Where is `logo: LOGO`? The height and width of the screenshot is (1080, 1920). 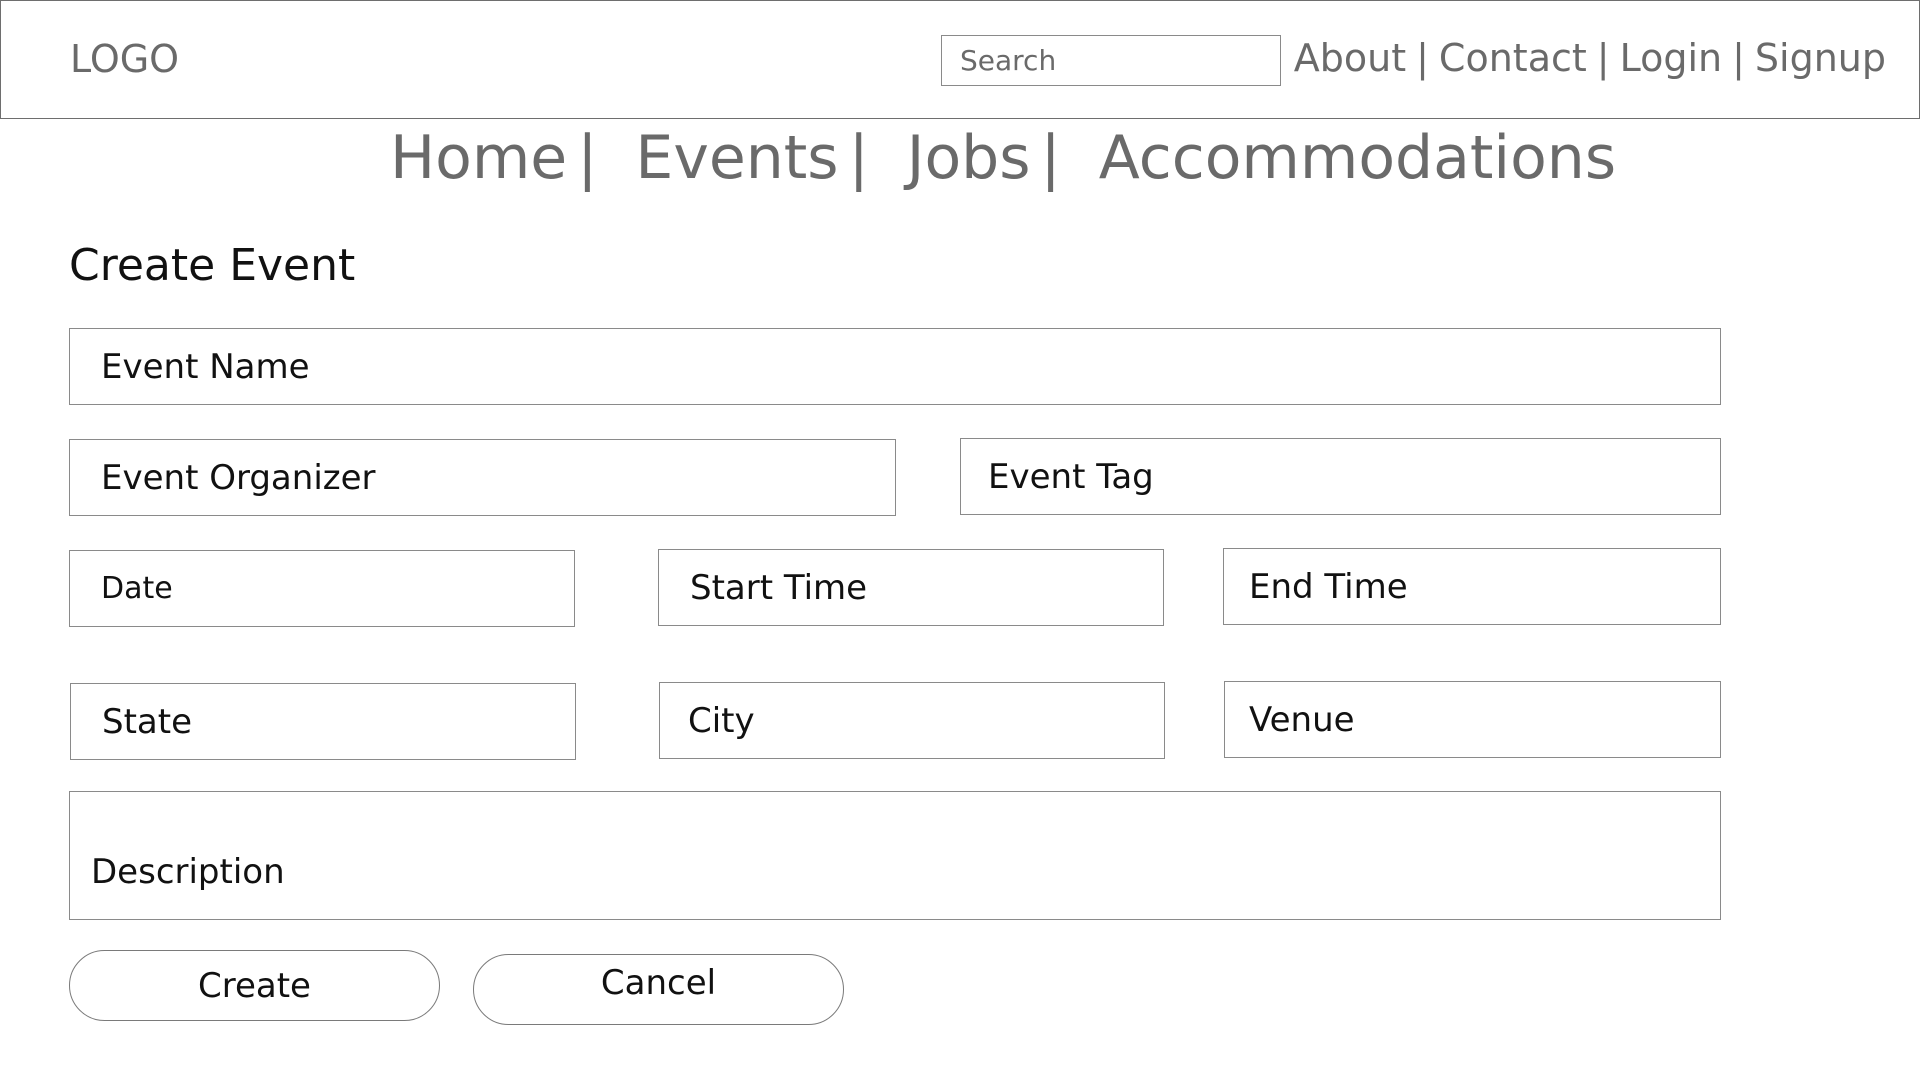
logo: LOGO is located at coordinates (124, 59).